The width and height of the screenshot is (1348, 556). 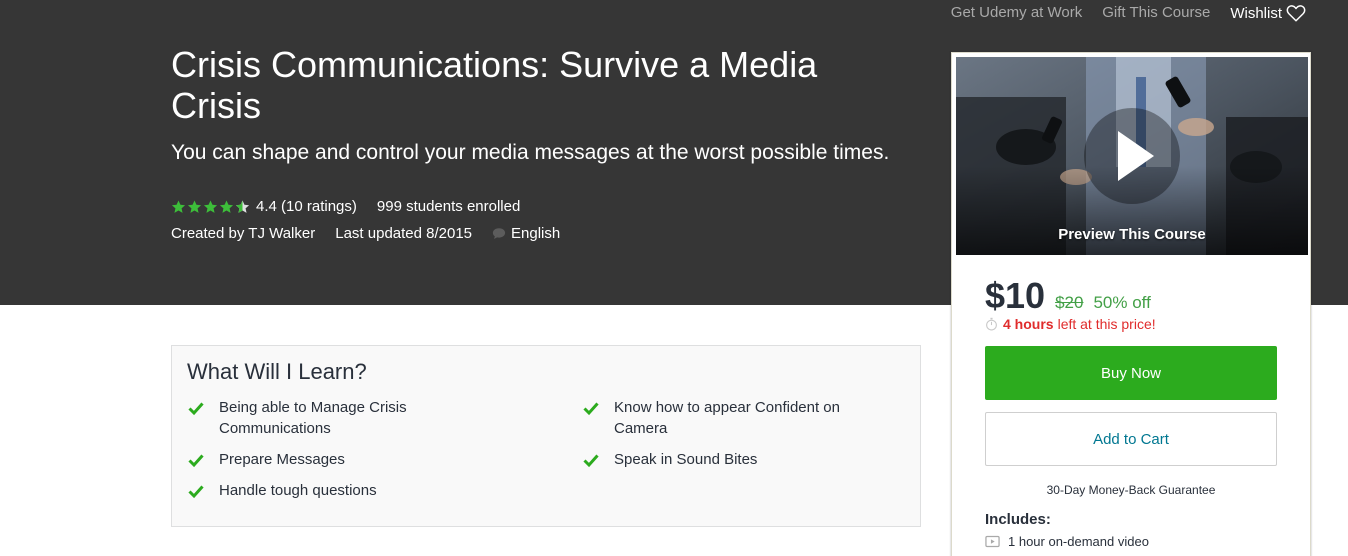 I want to click on includes-heading: Includes:, so click(x=1018, y=519).